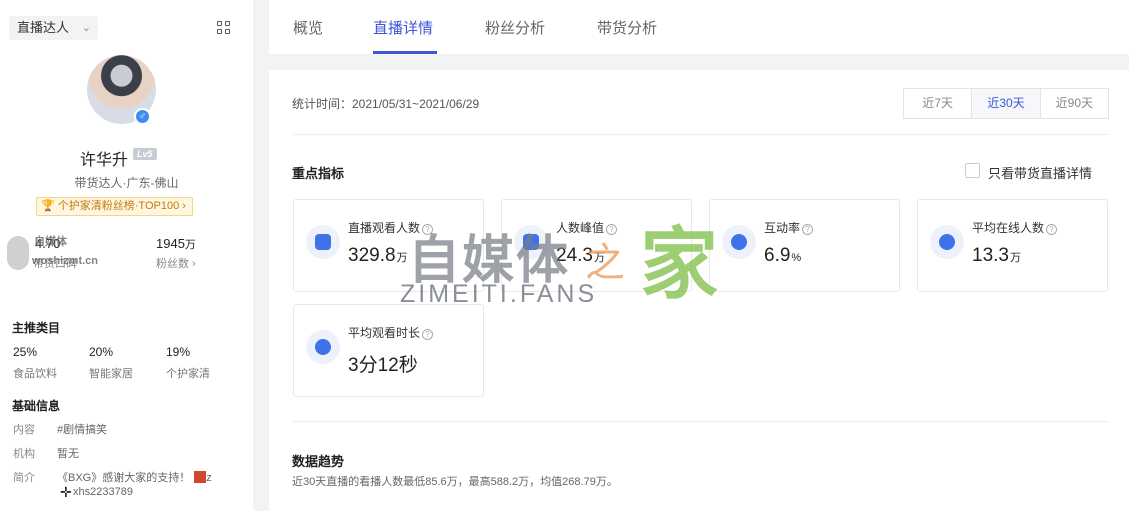  Describe the element at coordinates (35, 374) in the screenshot. I see `category-name: 食品饮料` at that location.